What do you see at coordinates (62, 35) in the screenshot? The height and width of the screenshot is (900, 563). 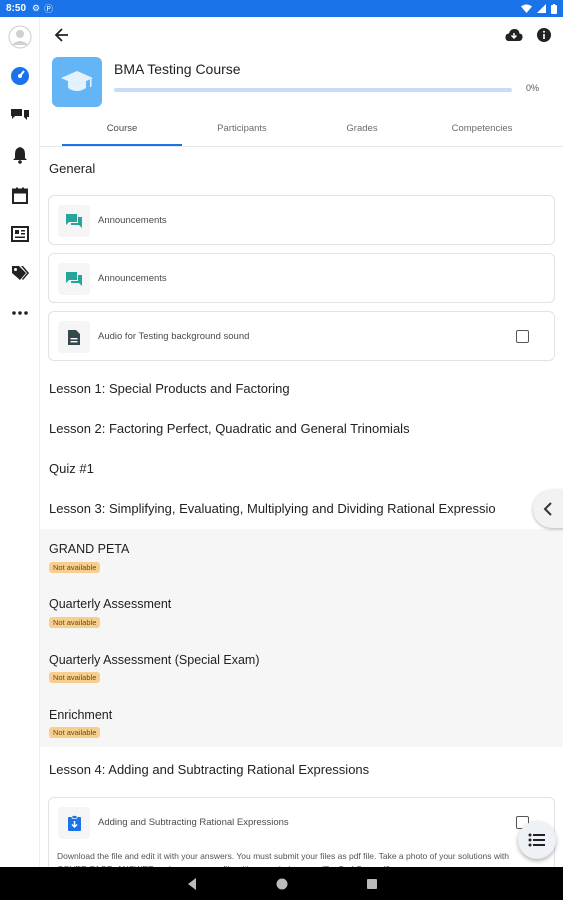 I see `arrow-back-icon` at bounding box center [62, 35].